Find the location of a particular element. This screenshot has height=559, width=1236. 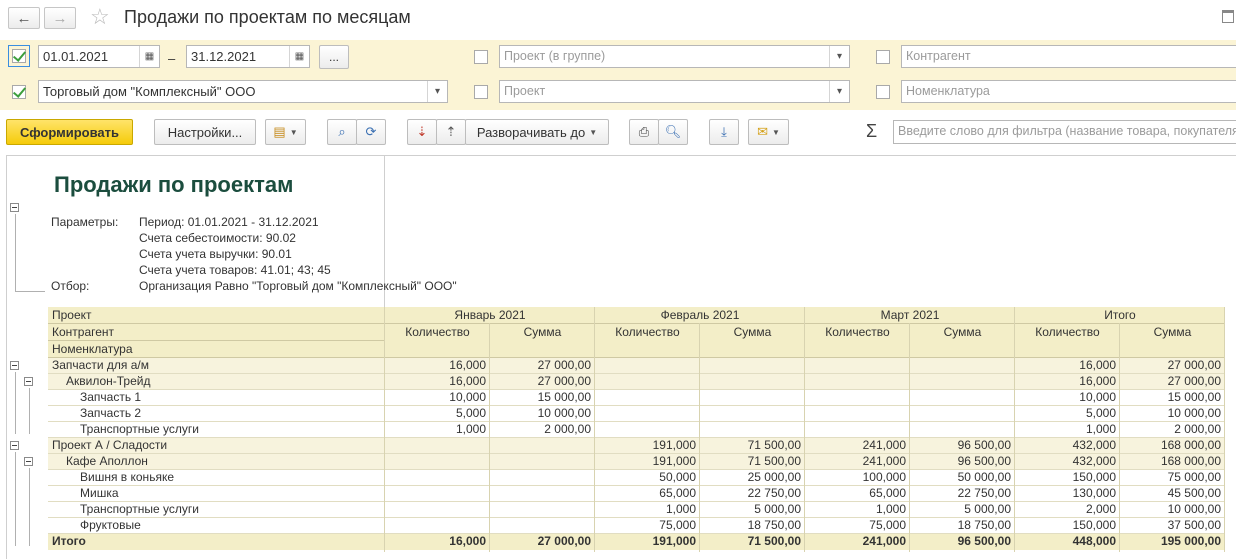

sort-asc-icon: ⇡ is located at coordinates (451, 131).